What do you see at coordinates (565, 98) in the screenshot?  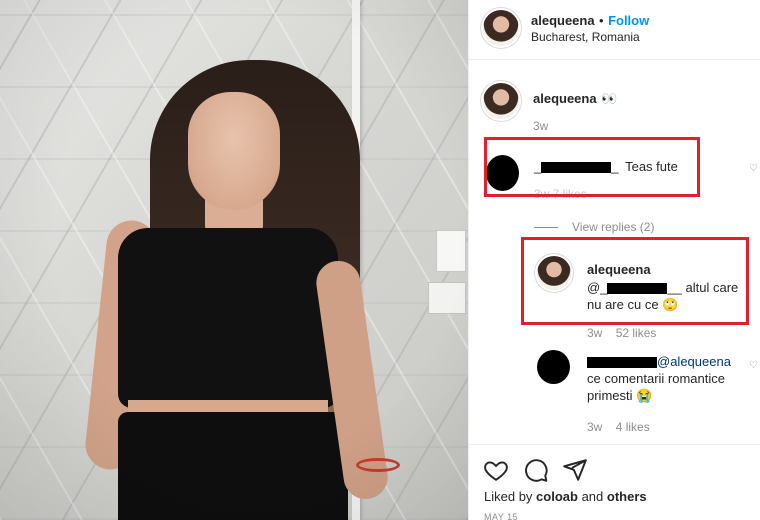 I see `caption-username: alequeena` at bounding box center [565, 98].